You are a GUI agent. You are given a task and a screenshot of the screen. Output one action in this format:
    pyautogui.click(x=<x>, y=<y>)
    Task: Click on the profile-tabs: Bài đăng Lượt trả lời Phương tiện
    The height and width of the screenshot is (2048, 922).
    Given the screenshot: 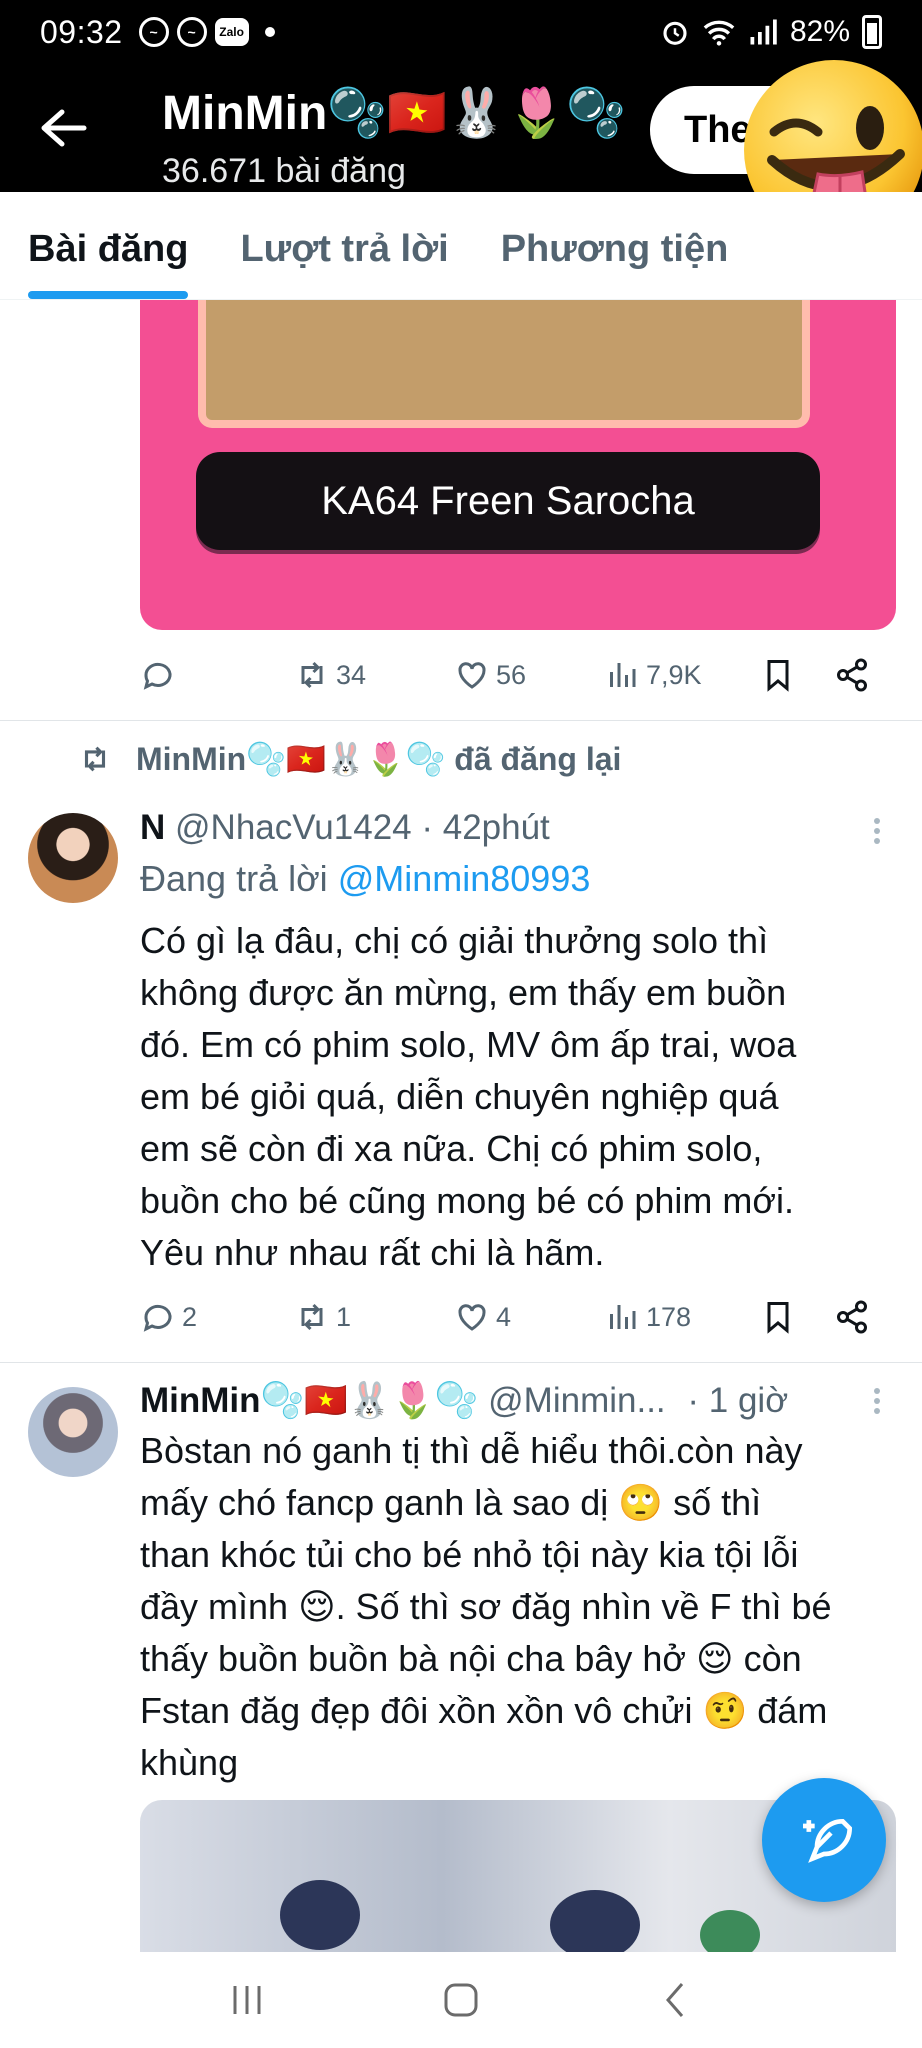 What is the action you would take?
    pyautogui.click(x=461, y=246)
    